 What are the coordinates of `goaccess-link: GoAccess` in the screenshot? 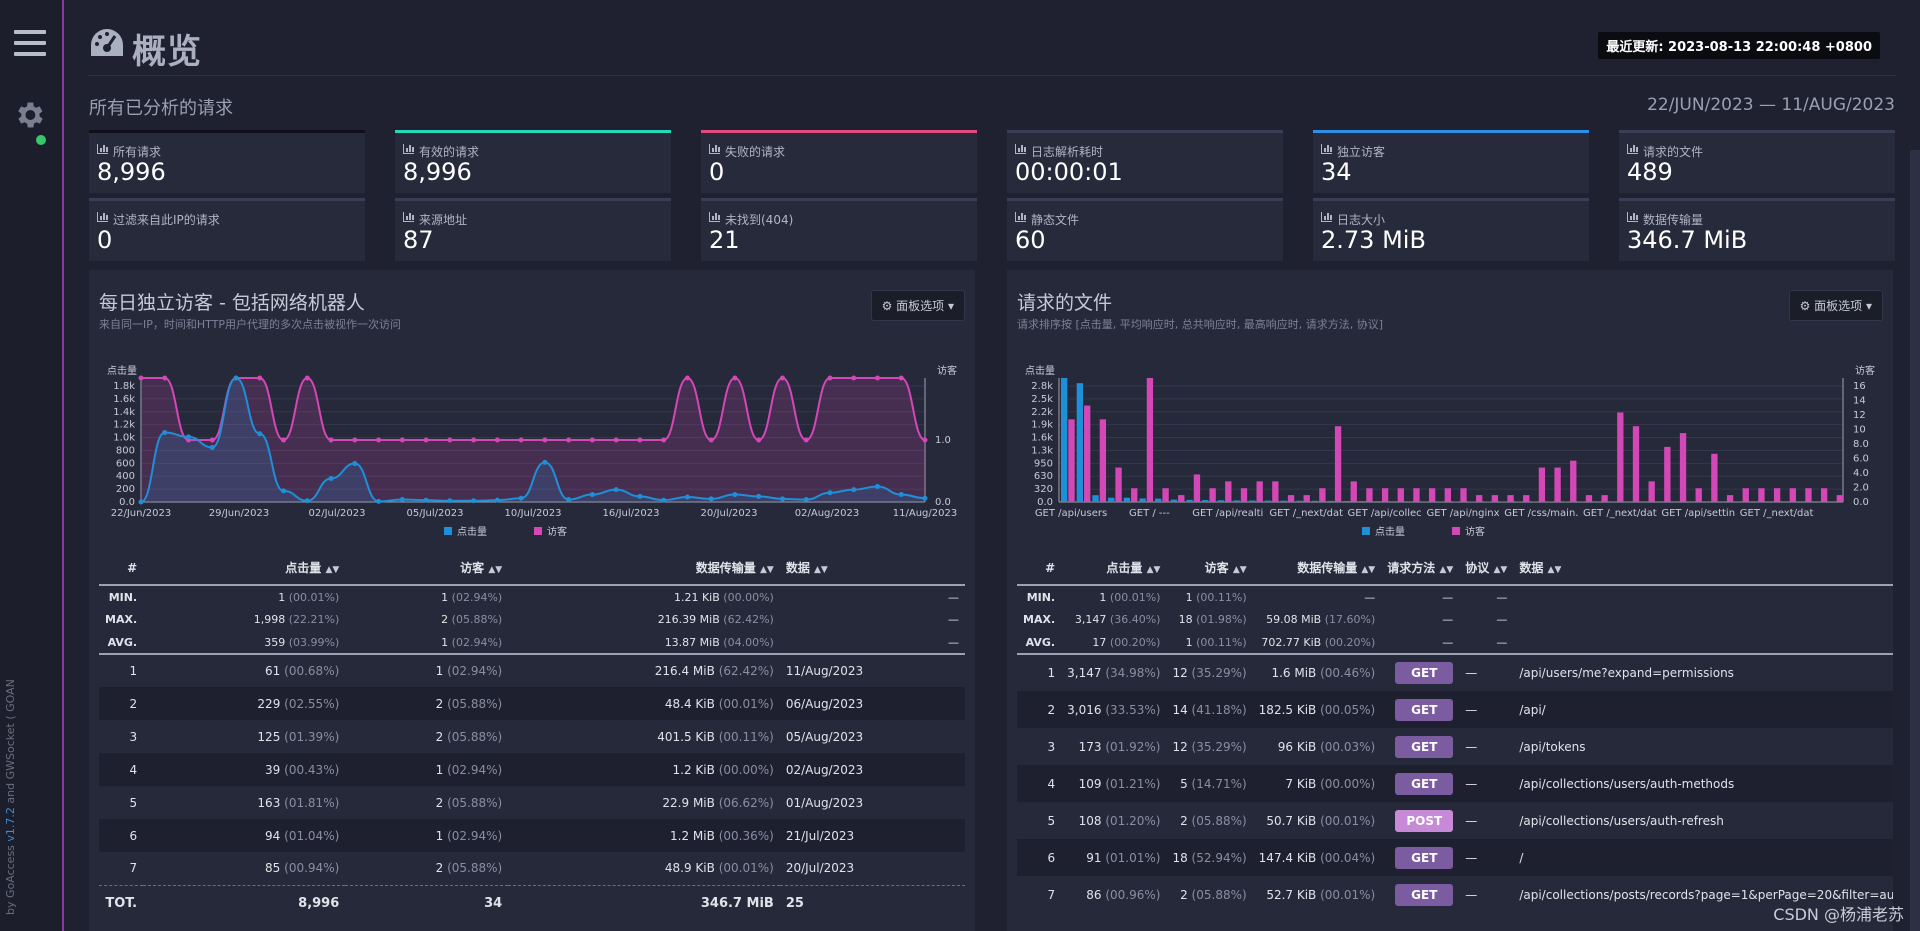 It's located at (10, 871).